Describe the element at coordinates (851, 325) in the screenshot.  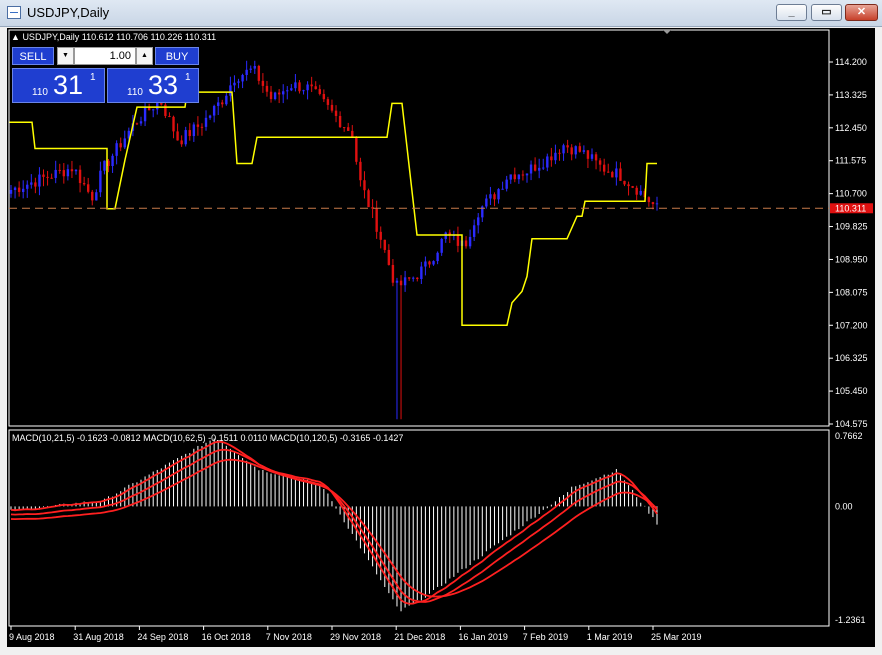
I see `price-axis-label: 107.200` at that location.